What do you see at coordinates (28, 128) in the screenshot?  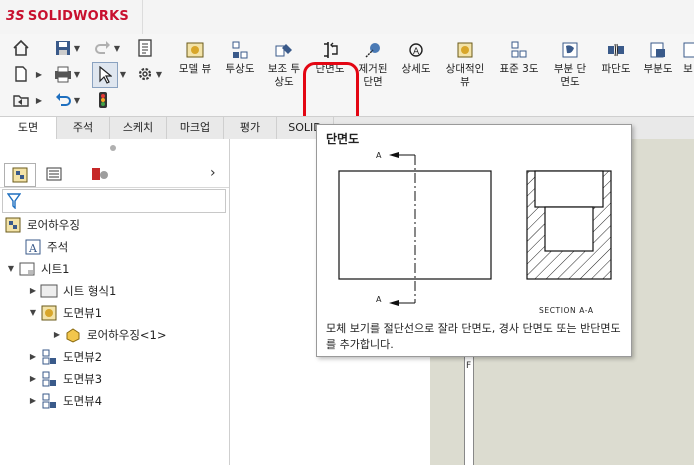 I see `tab-drawing: 도면` at bounding box center [28, 128].